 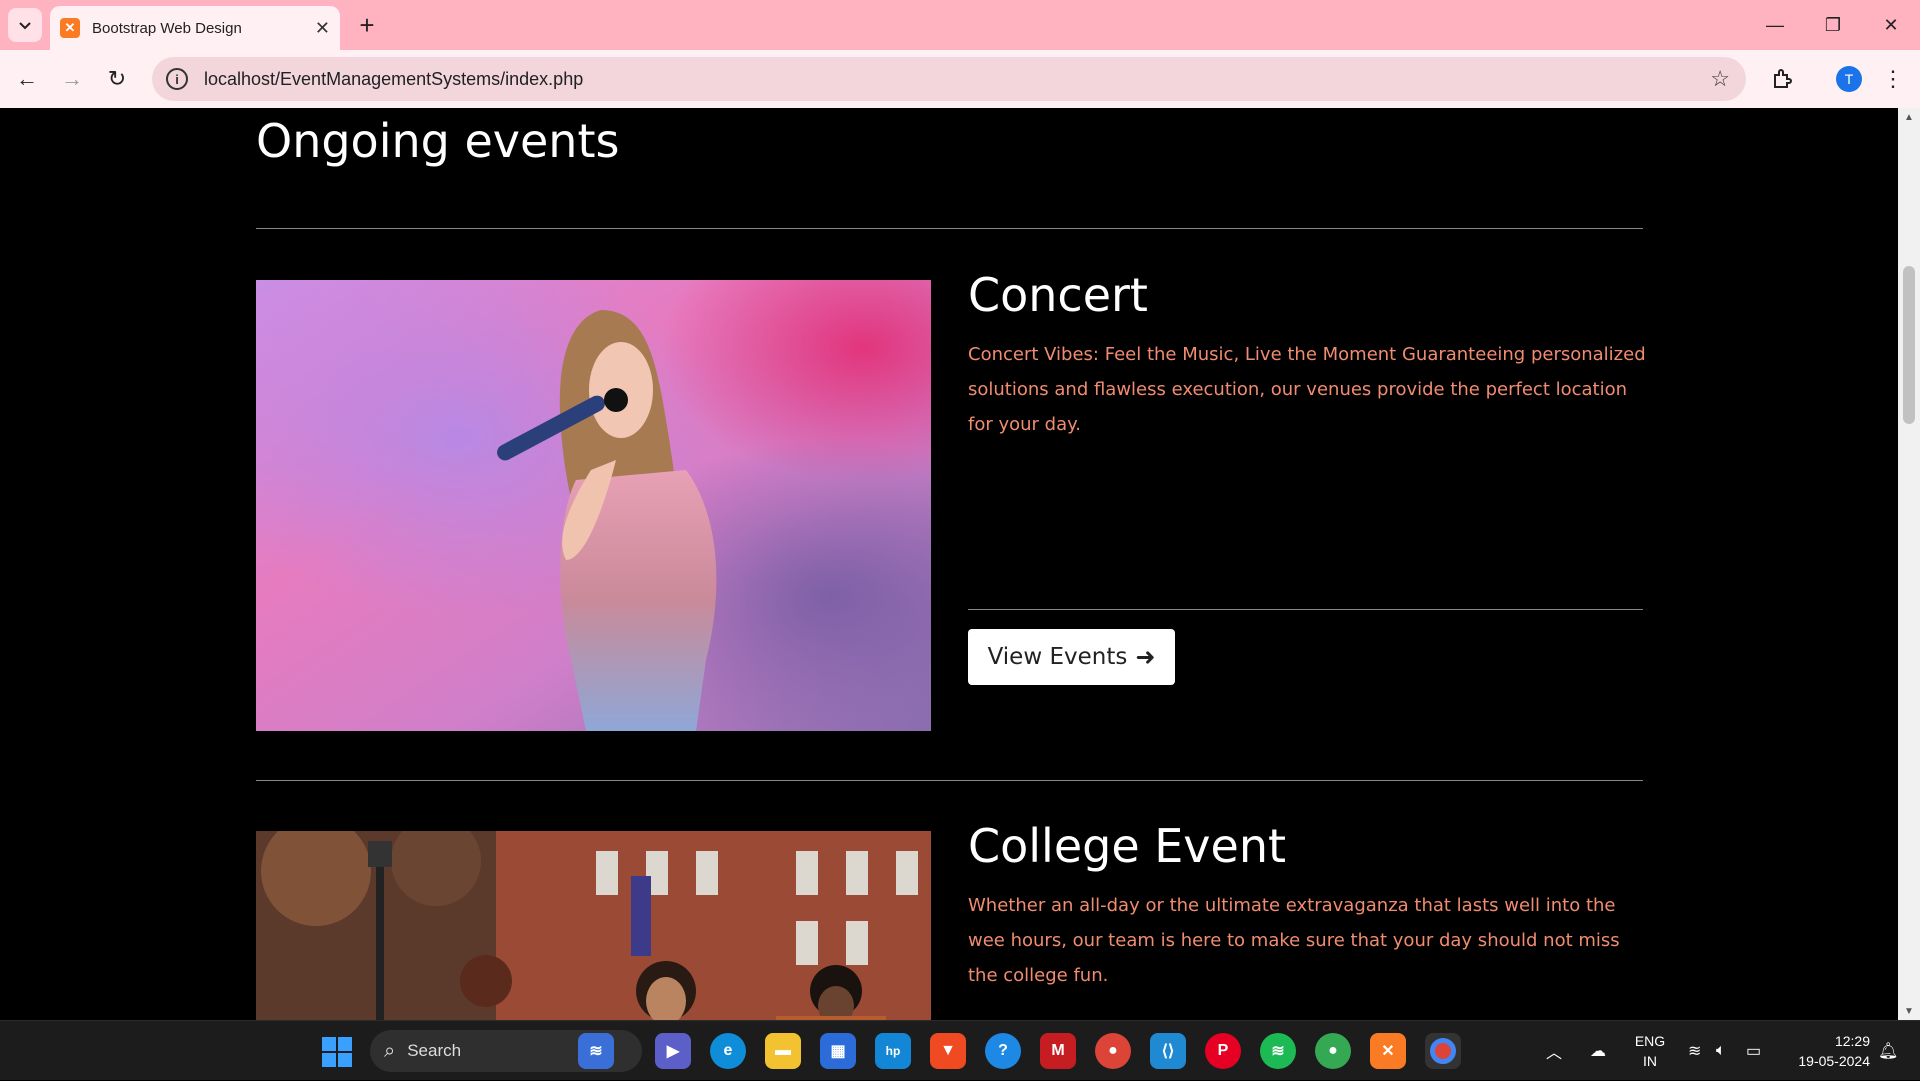 I want to click on arrow-right-icon: ➜, so click(x=1145, y=657).